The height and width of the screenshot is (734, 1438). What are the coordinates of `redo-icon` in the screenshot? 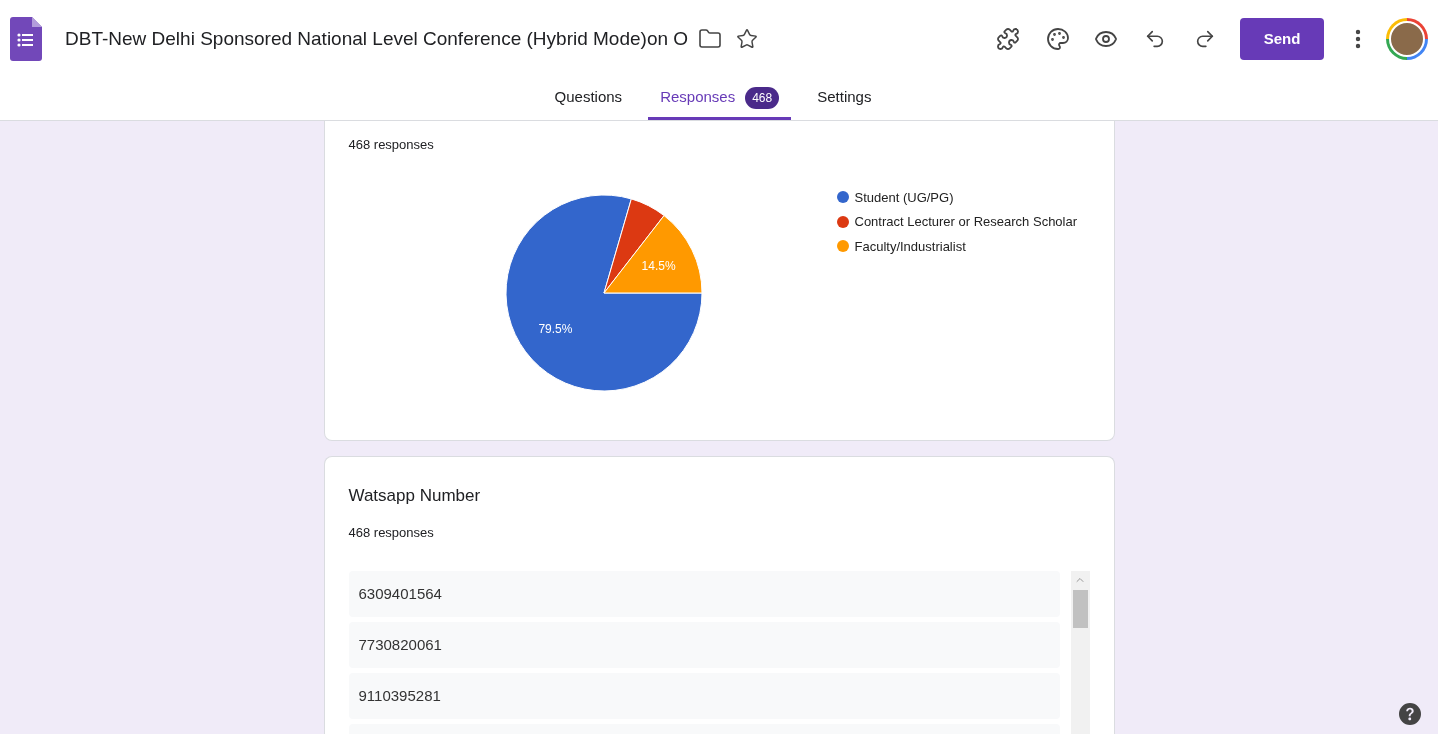 It's located at (1205, 39).